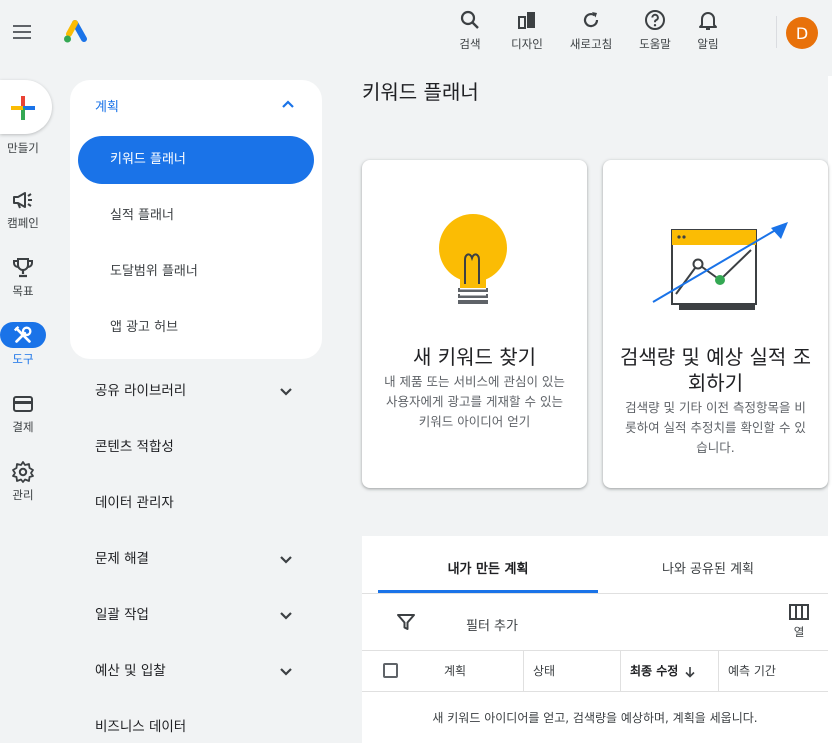 This screenshot has width=832, height=743. I want to click on bell-icon, so click(708, 20).